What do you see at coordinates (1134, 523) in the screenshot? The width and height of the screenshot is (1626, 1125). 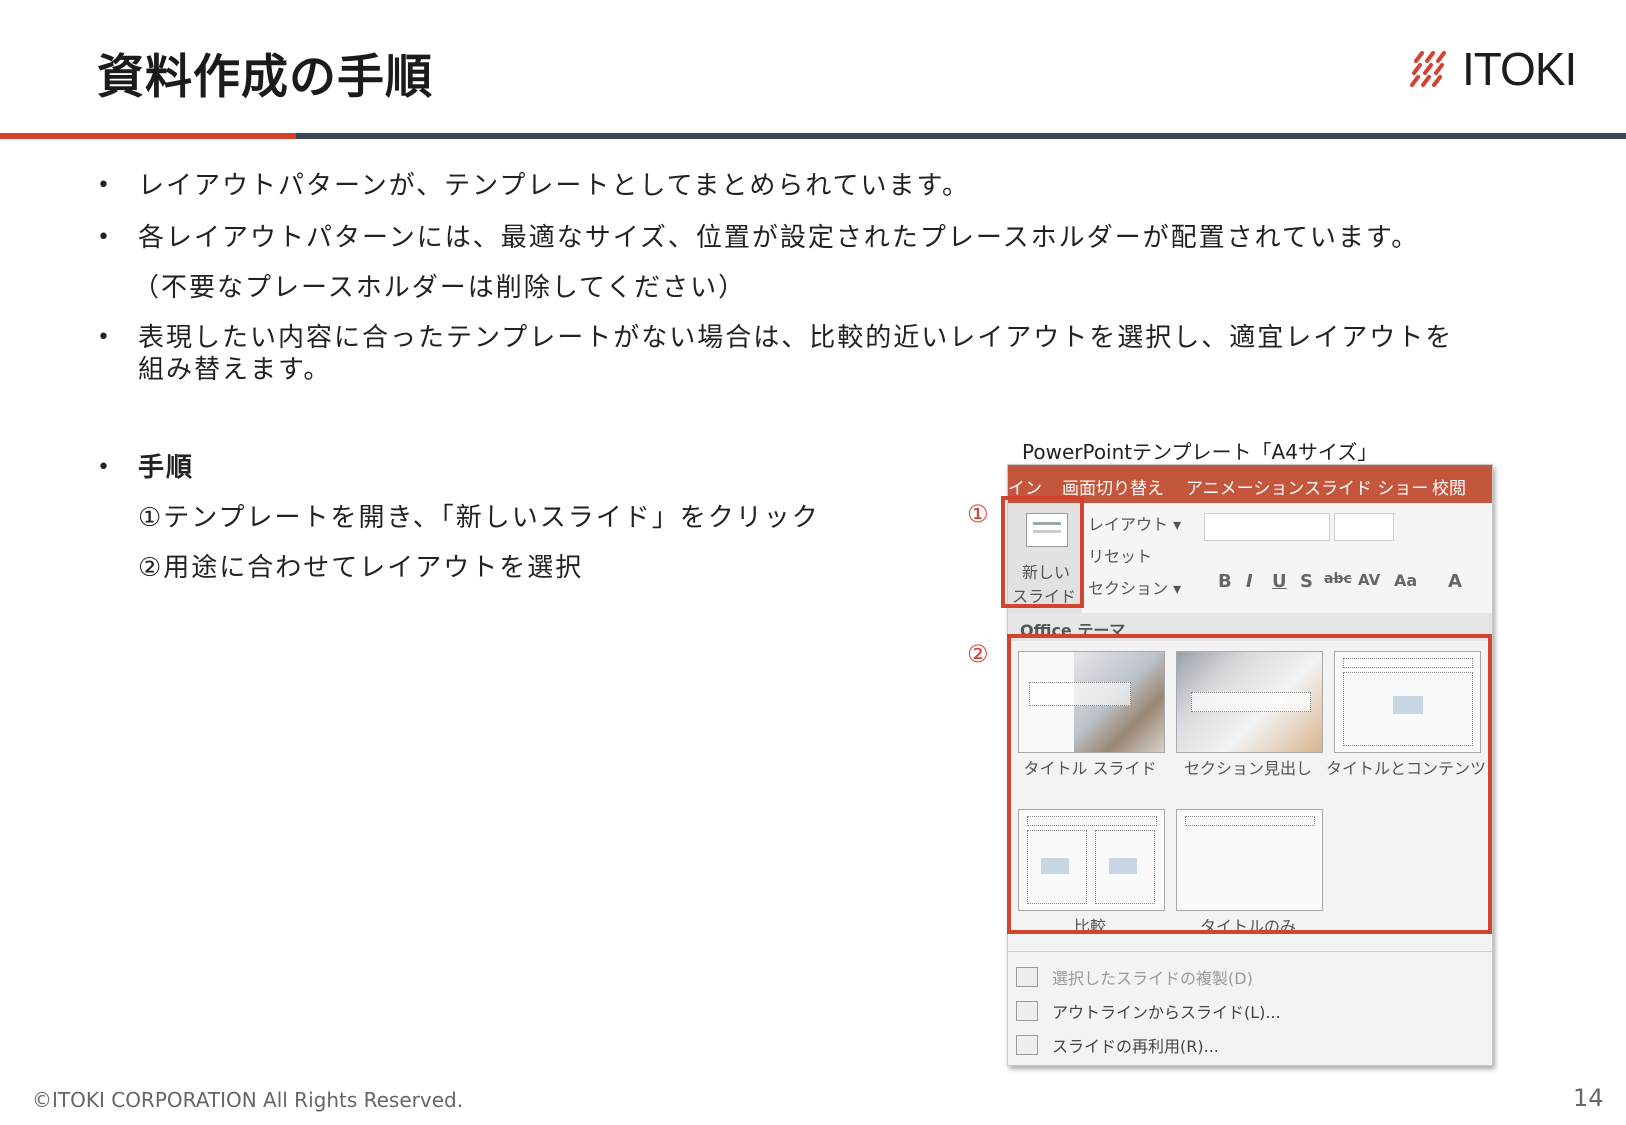 I see `layout-button: レイアウト ▾` at bounding box center [1134, 523].